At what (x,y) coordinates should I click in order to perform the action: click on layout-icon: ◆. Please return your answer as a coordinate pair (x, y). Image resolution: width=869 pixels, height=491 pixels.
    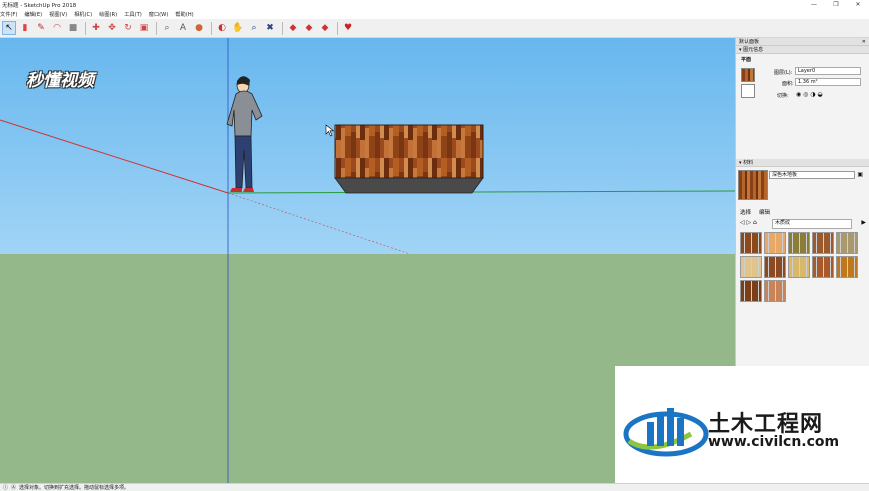
    Looking at the image, I should click on (325, 28).